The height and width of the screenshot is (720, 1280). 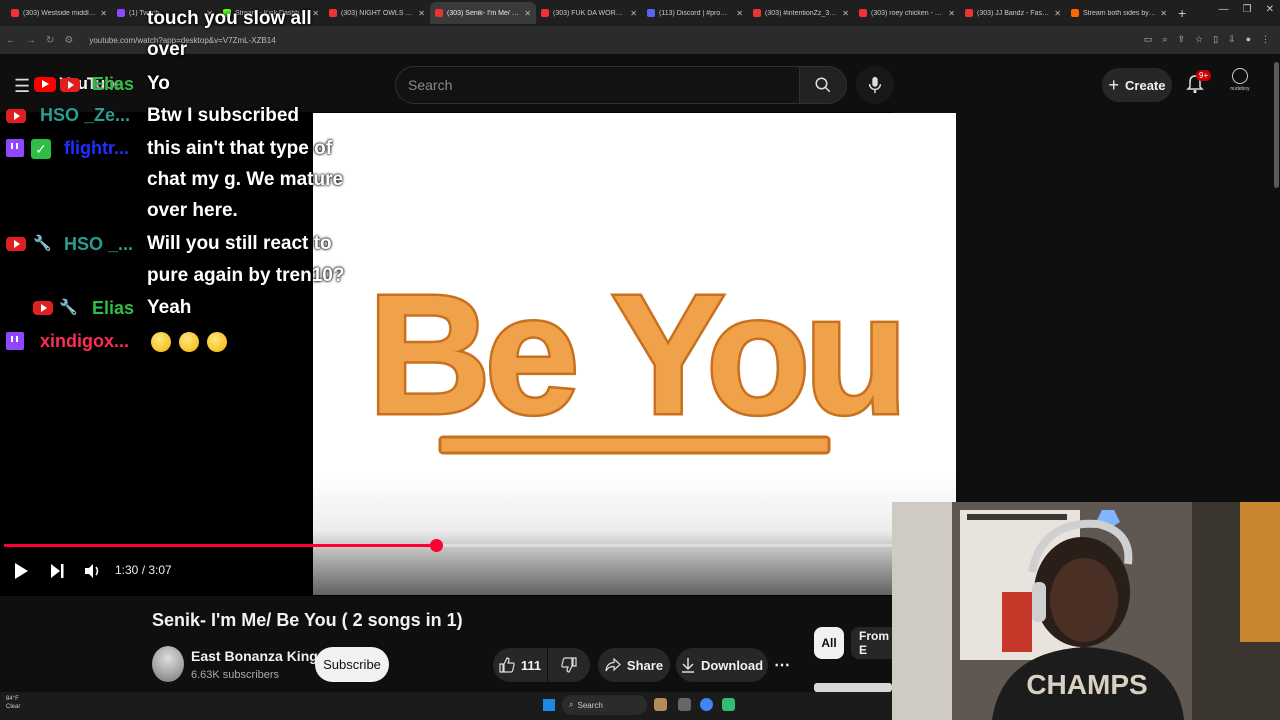 What do you see at coordinates (571, 704) in the screenshot?
I see `taskbar-search-icon: ⌕` at bounding box center [571, 704].